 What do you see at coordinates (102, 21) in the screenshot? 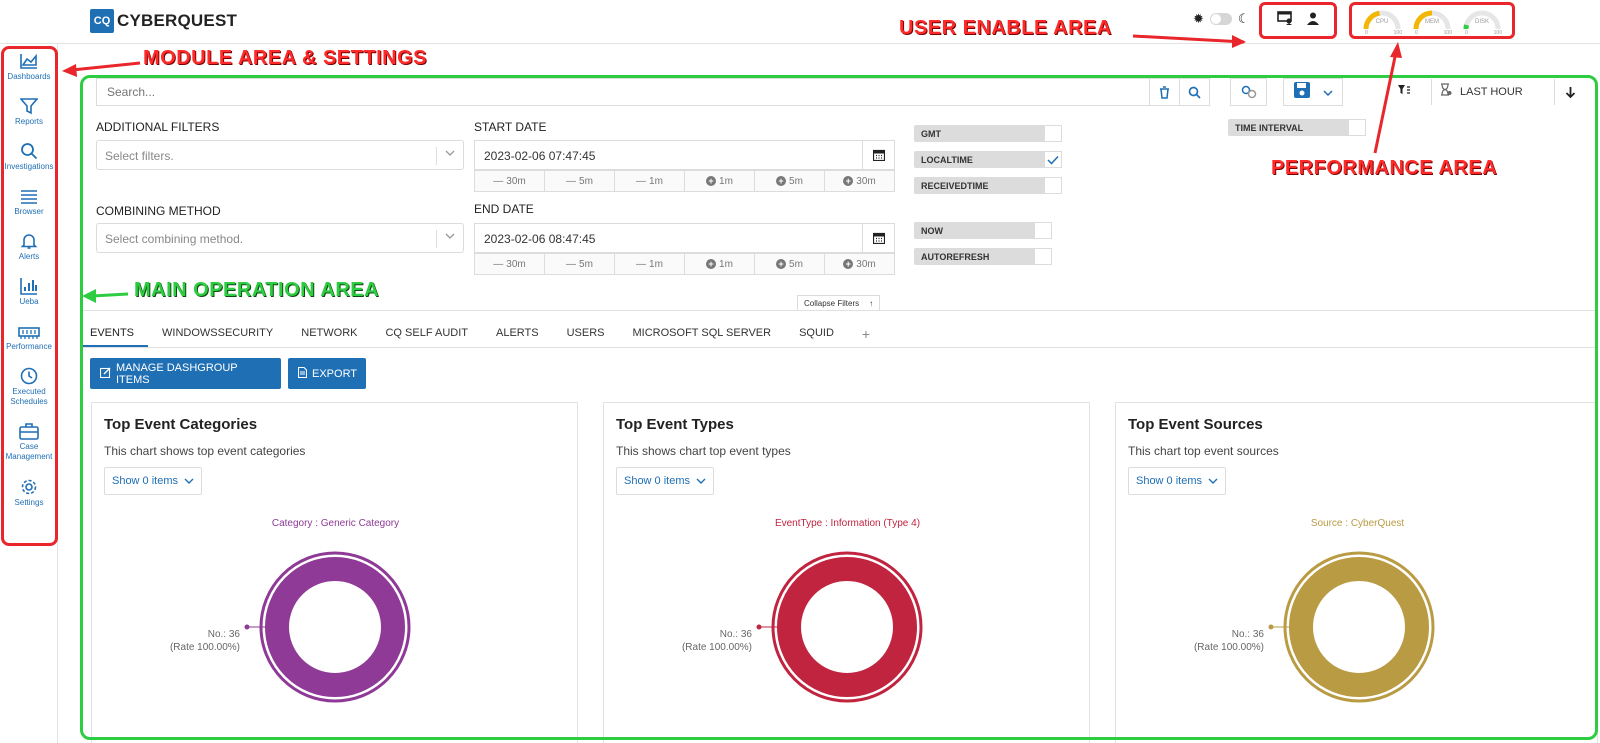
I see `logo-mark: CQ` at bounding box center [102, 21].